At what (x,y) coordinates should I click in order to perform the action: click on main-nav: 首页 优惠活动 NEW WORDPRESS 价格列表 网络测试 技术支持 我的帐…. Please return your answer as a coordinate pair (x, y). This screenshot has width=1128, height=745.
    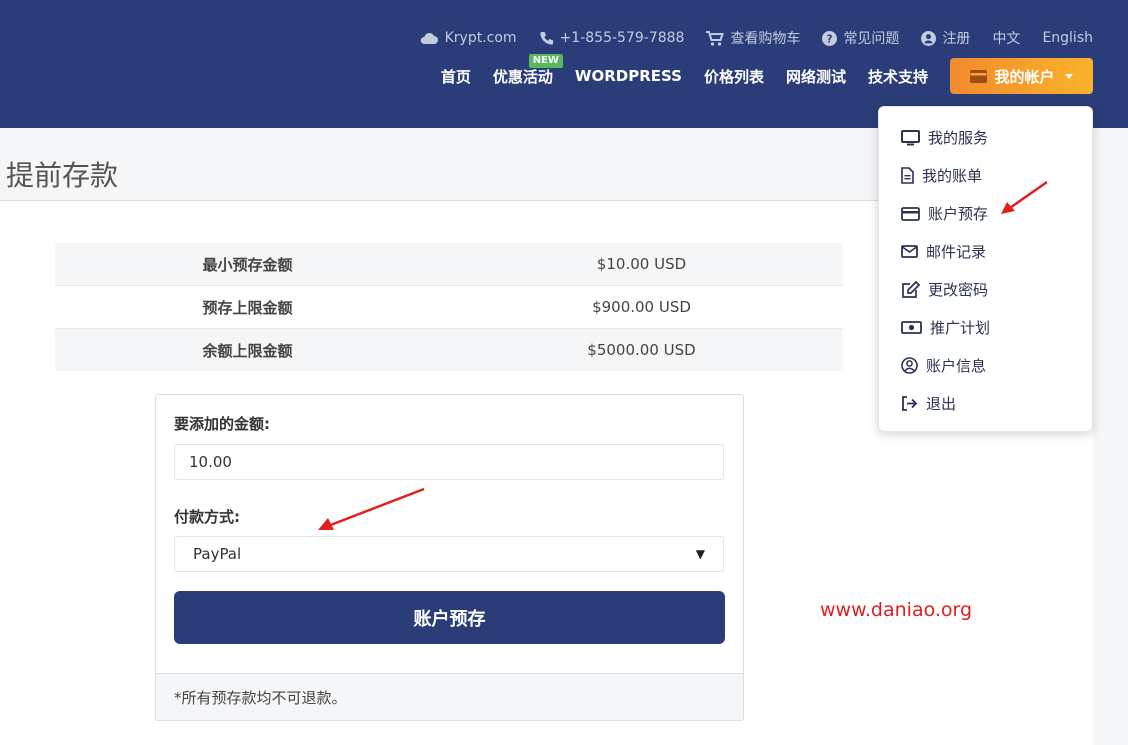
    Looking at the image, I should click on (756, 73).